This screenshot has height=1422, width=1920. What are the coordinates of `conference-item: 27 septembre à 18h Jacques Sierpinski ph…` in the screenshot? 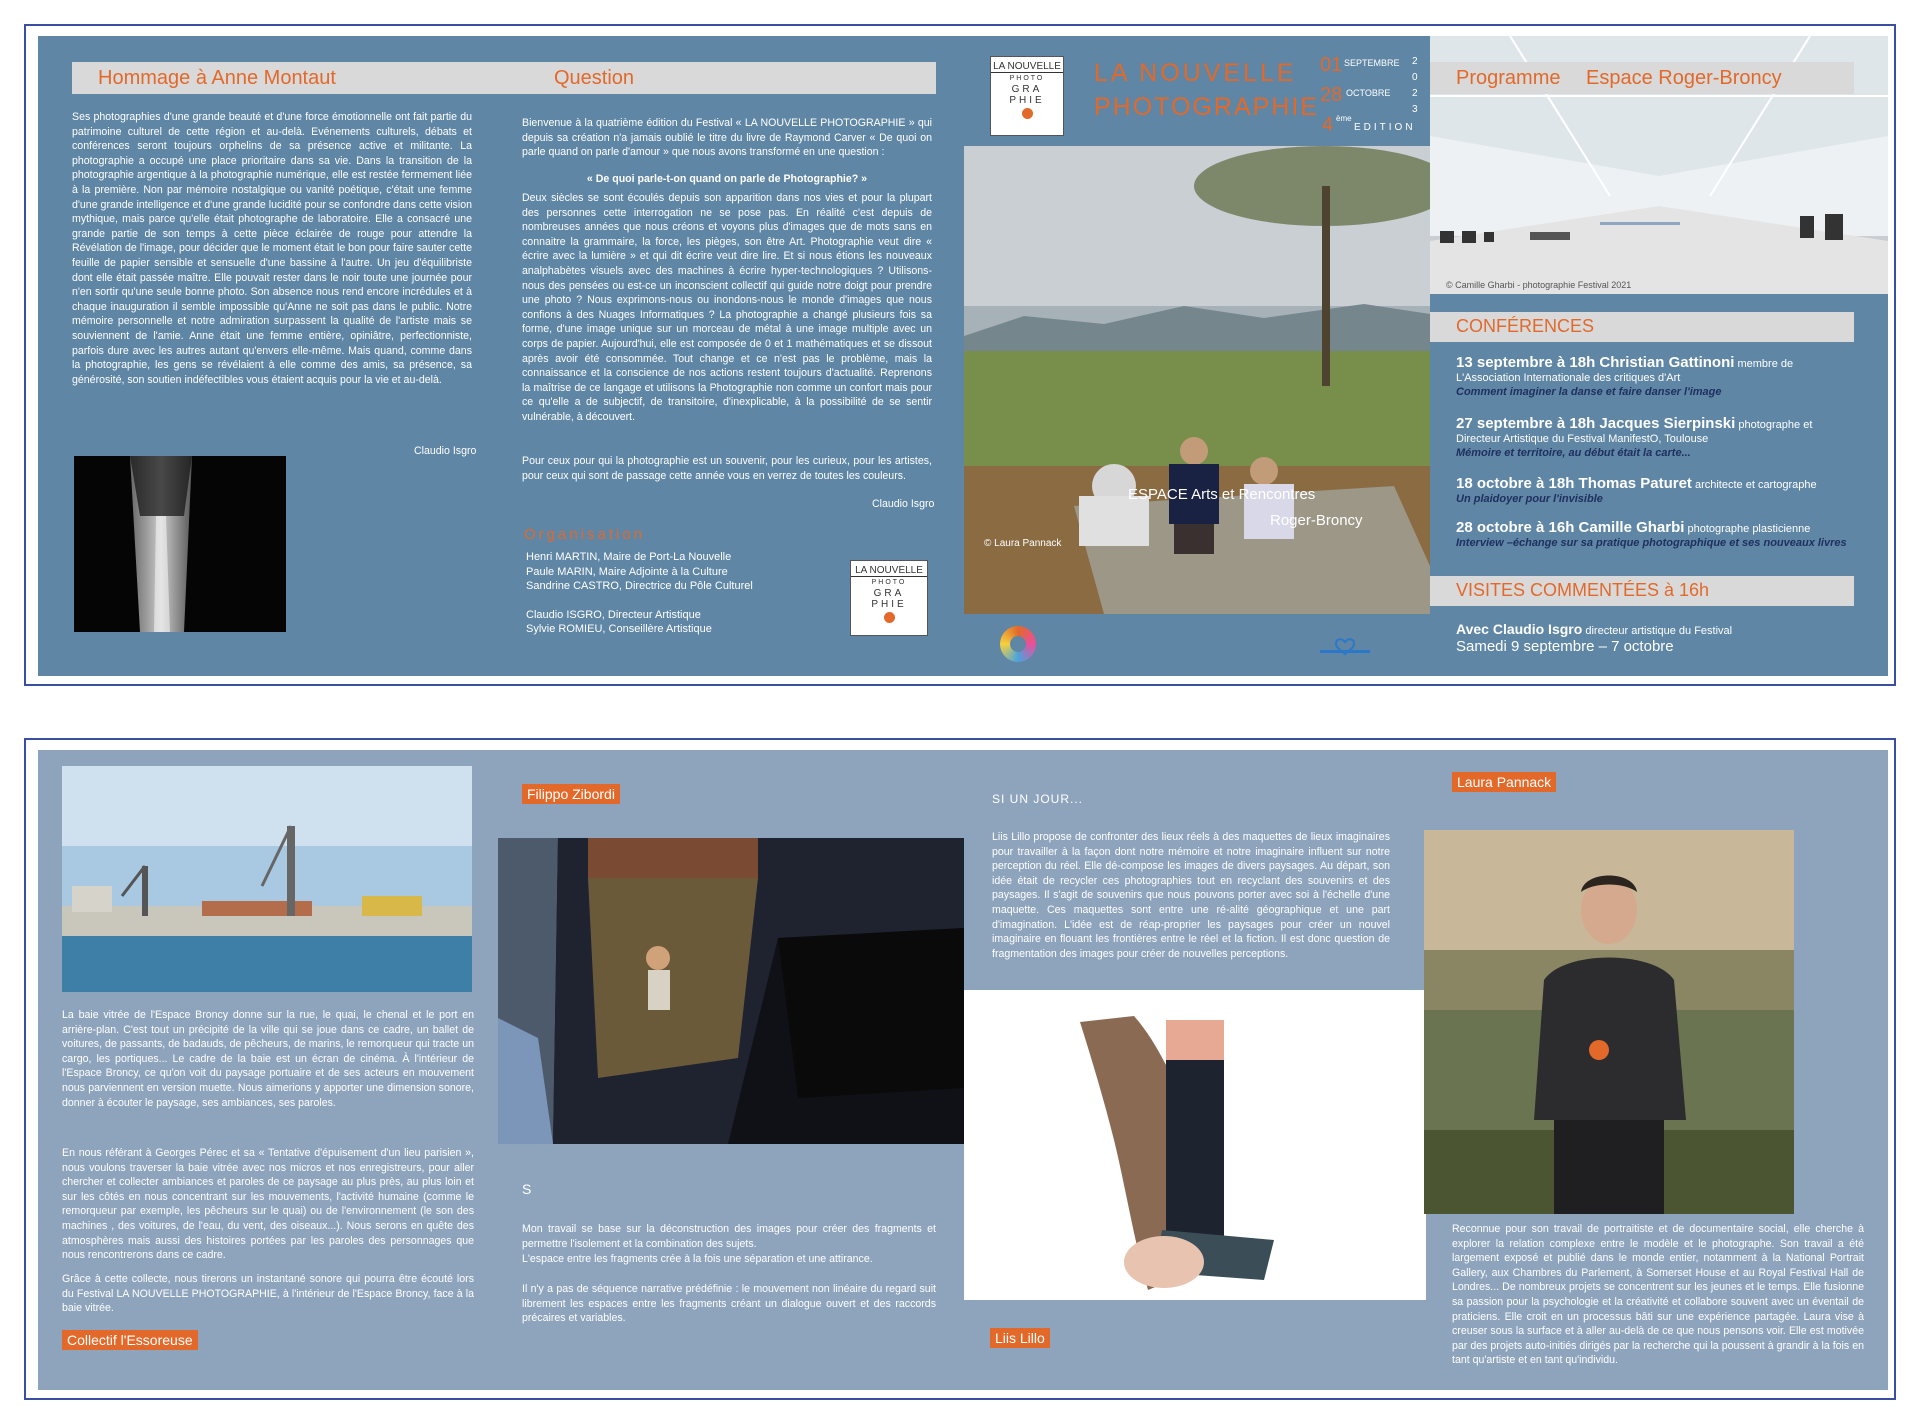 It's located at (1634, 437).